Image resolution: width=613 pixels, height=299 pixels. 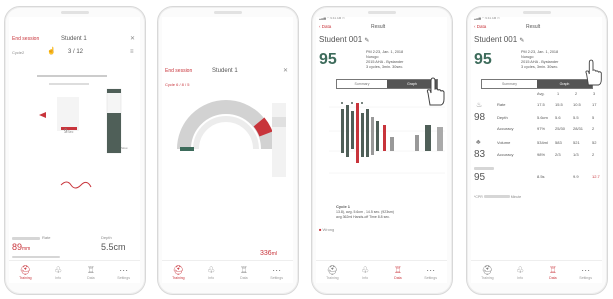 I want to click on ruler-bar-top, so click(x=72, y=76).